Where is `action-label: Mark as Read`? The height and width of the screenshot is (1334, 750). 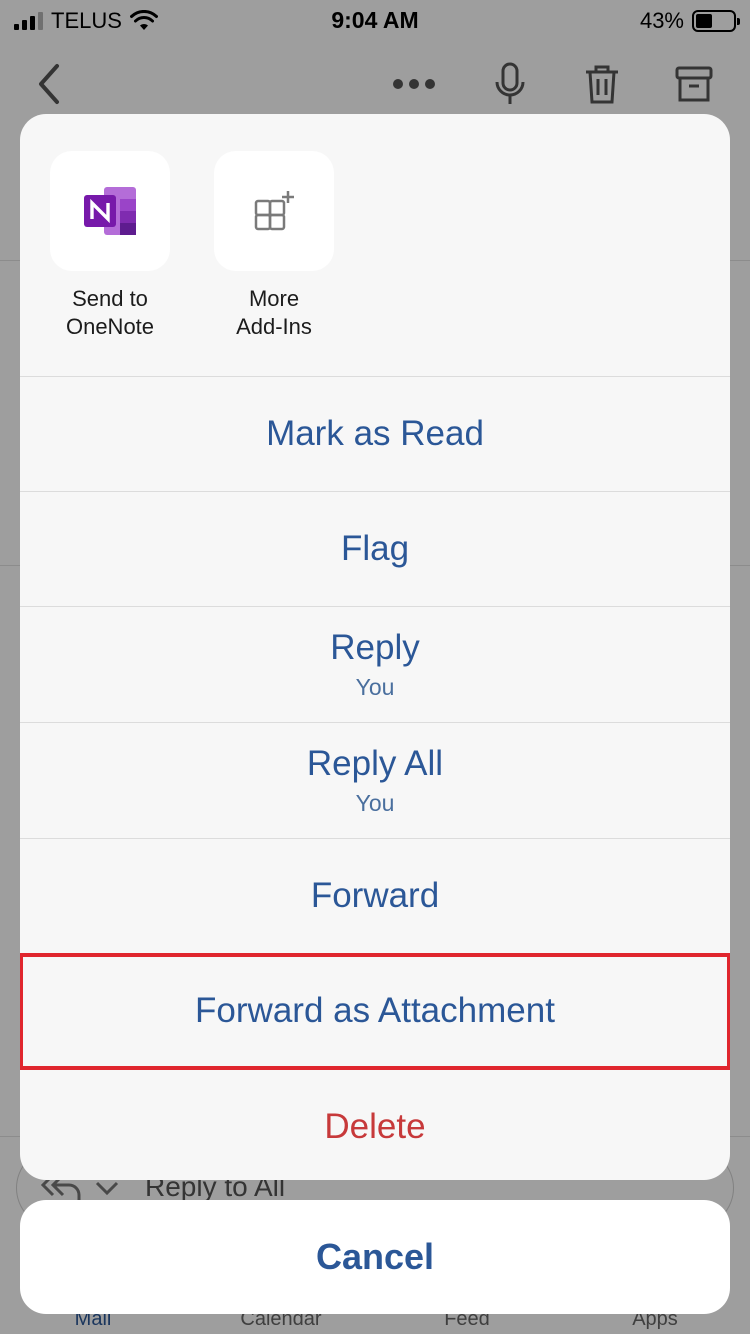
action-label: Mark as Read is located at coordinates (375, 433).